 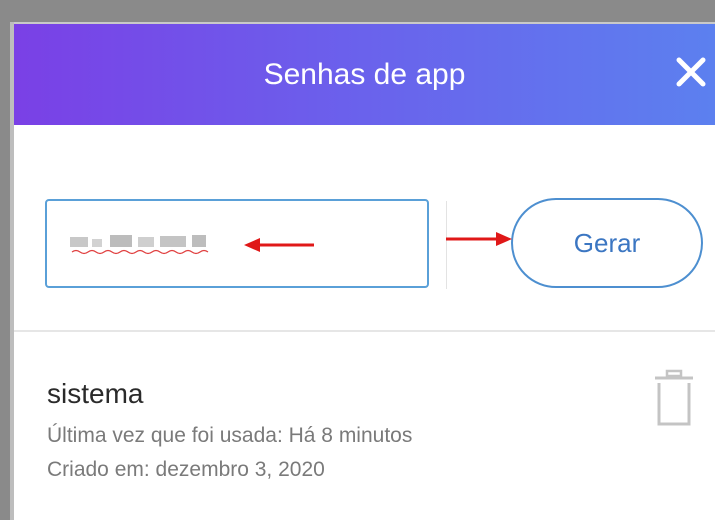 What do you see at coordinates (230, 435) in the screenshot?
I see `last-used-text: Última vez que foi usada: Há 8 minutos` at bounding box center [230, 435].